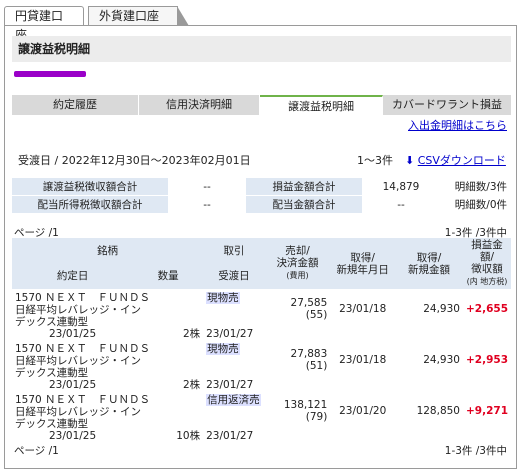 The image size is (521, 473). What do you see at coordinates (316, 365) in the screenshot?
I see `cost-amount: (51)` at bounding box center [316, 365].